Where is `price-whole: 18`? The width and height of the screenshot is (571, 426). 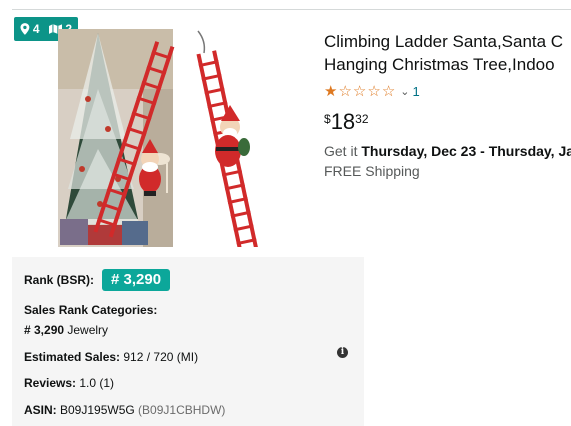 price-whole: 18 is located at coordinates (343, 121).